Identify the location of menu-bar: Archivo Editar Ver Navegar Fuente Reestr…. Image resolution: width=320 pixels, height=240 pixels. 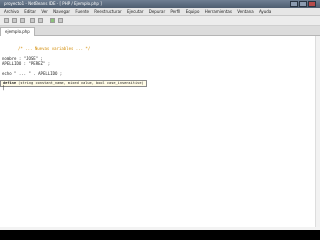
(160, 12).